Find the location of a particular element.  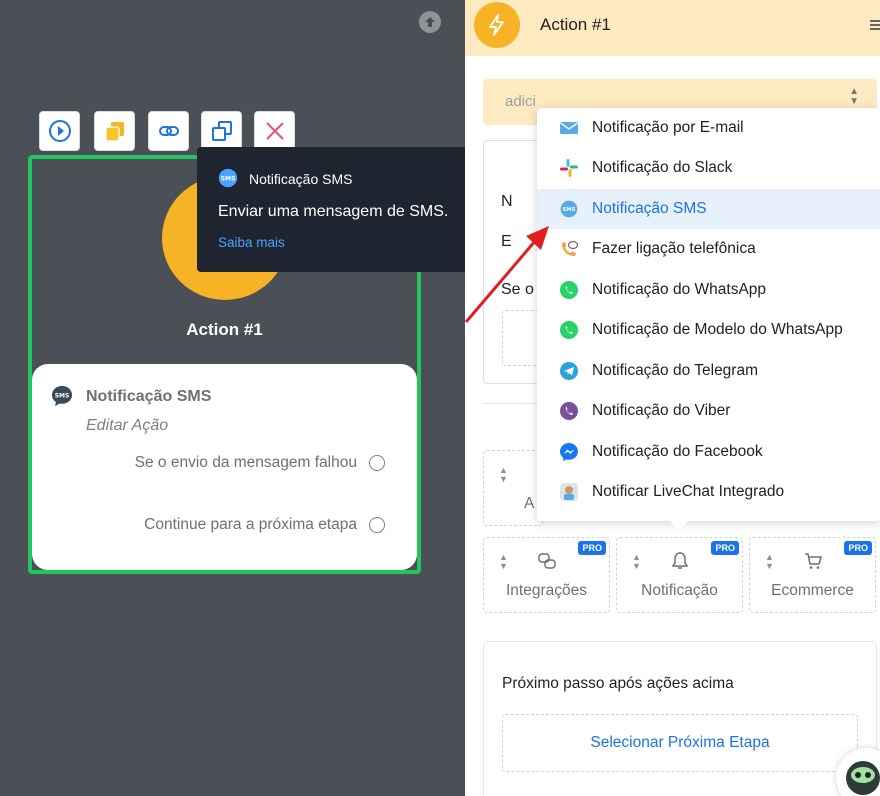

duplicate-icon is located at coordinates (221, 131).